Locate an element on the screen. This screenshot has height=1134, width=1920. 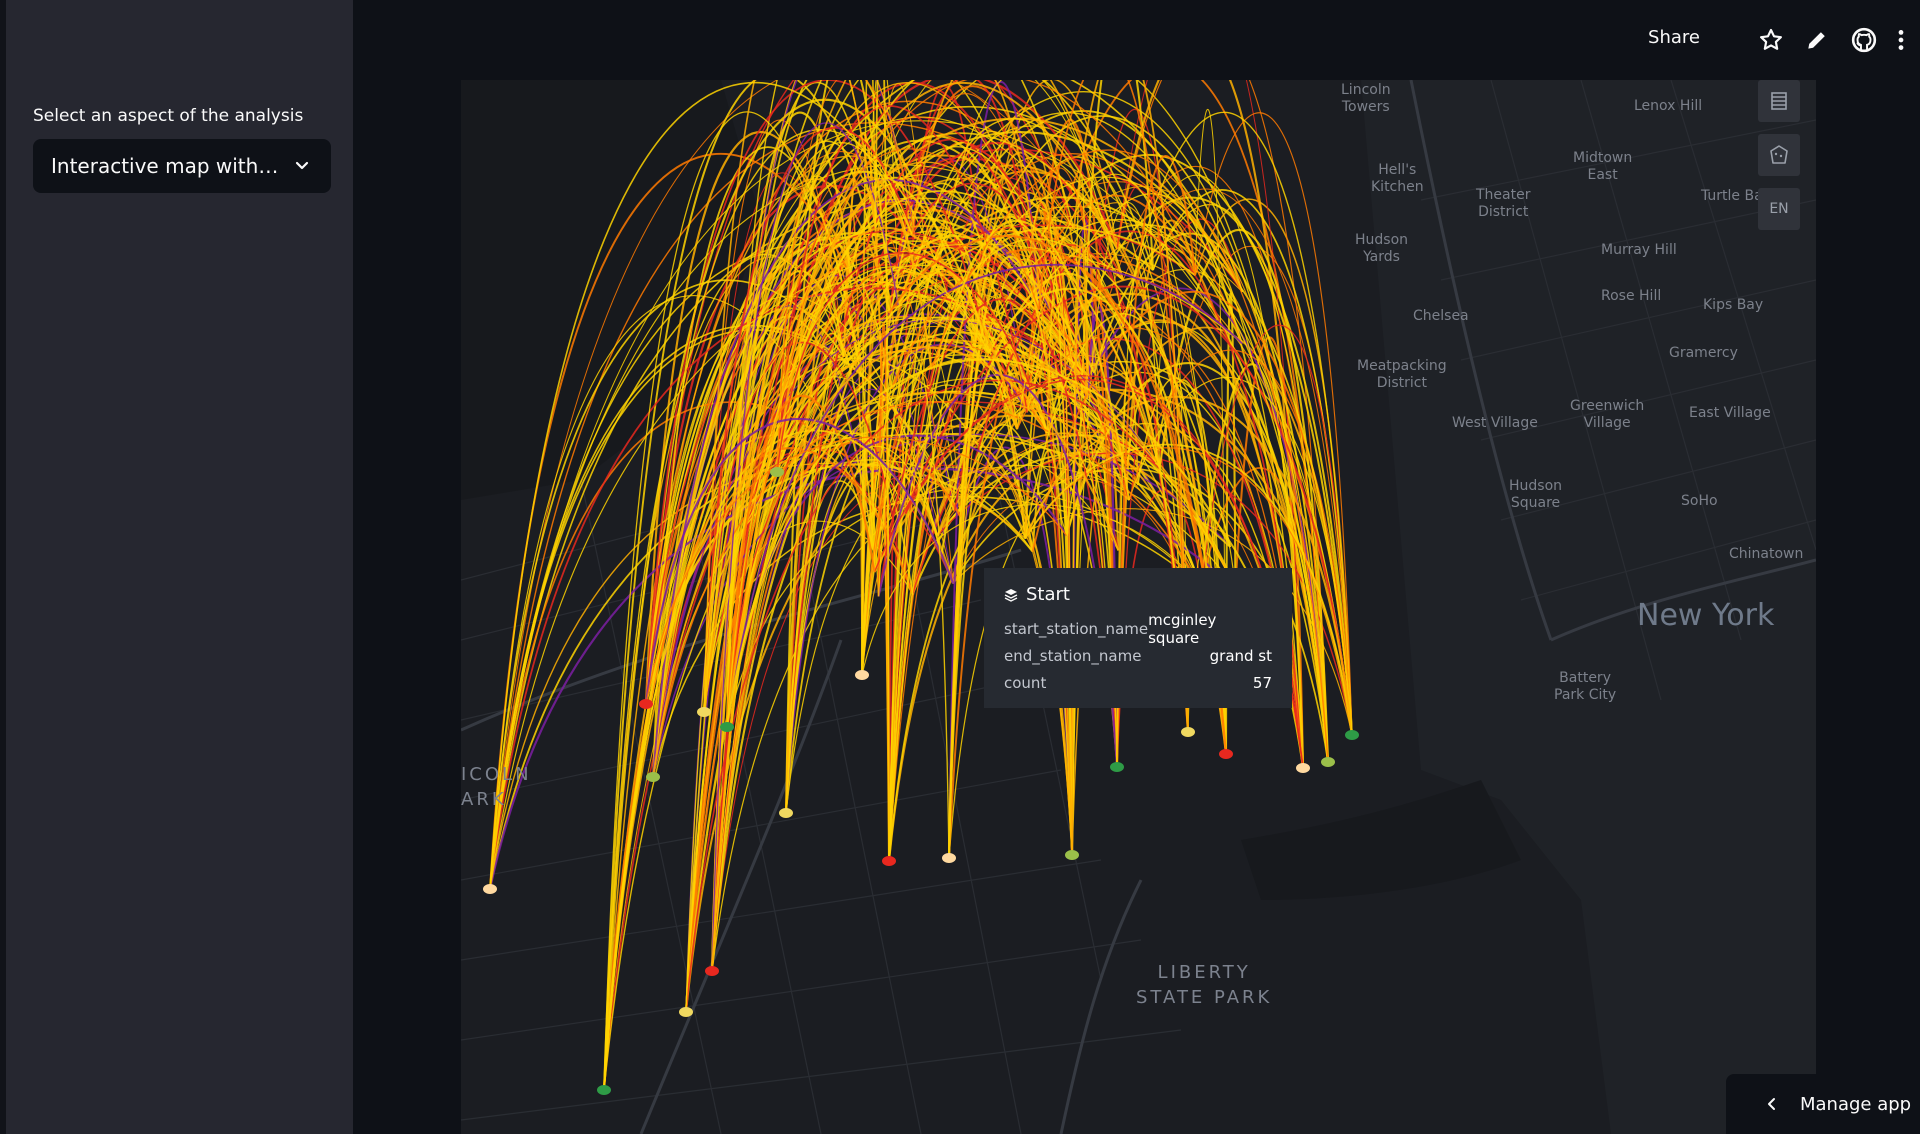
place-label: Lenox Hill is located at coordinates (1668, 106).